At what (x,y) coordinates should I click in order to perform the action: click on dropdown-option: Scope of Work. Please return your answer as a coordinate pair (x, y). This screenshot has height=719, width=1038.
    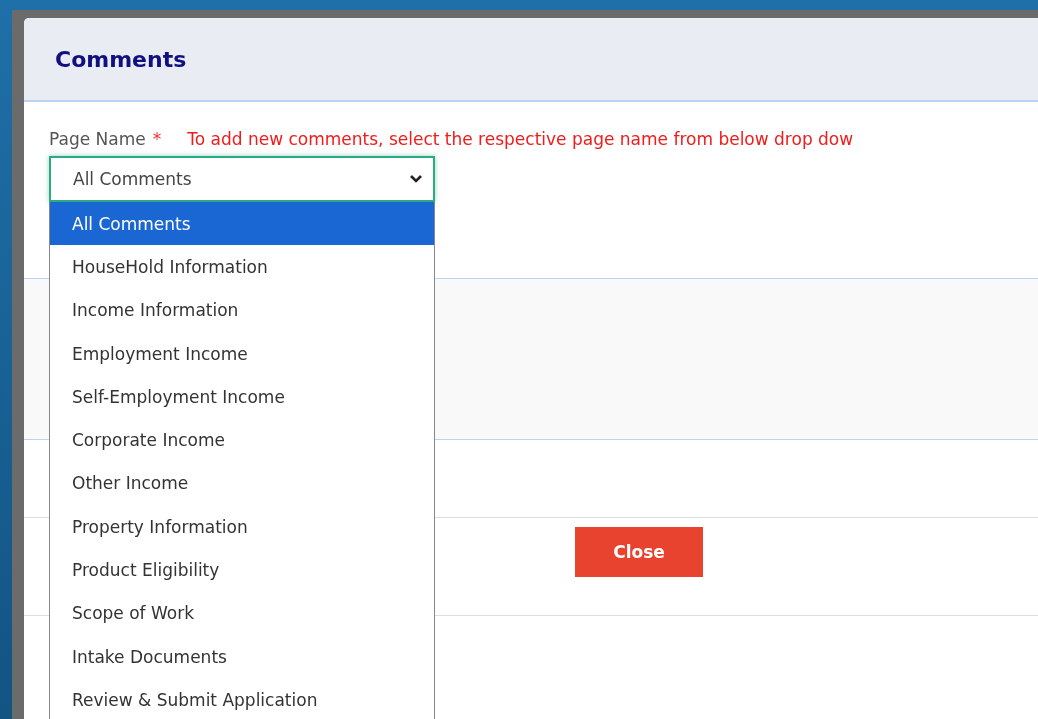
    Looking at the image, I should click on (242, 613).